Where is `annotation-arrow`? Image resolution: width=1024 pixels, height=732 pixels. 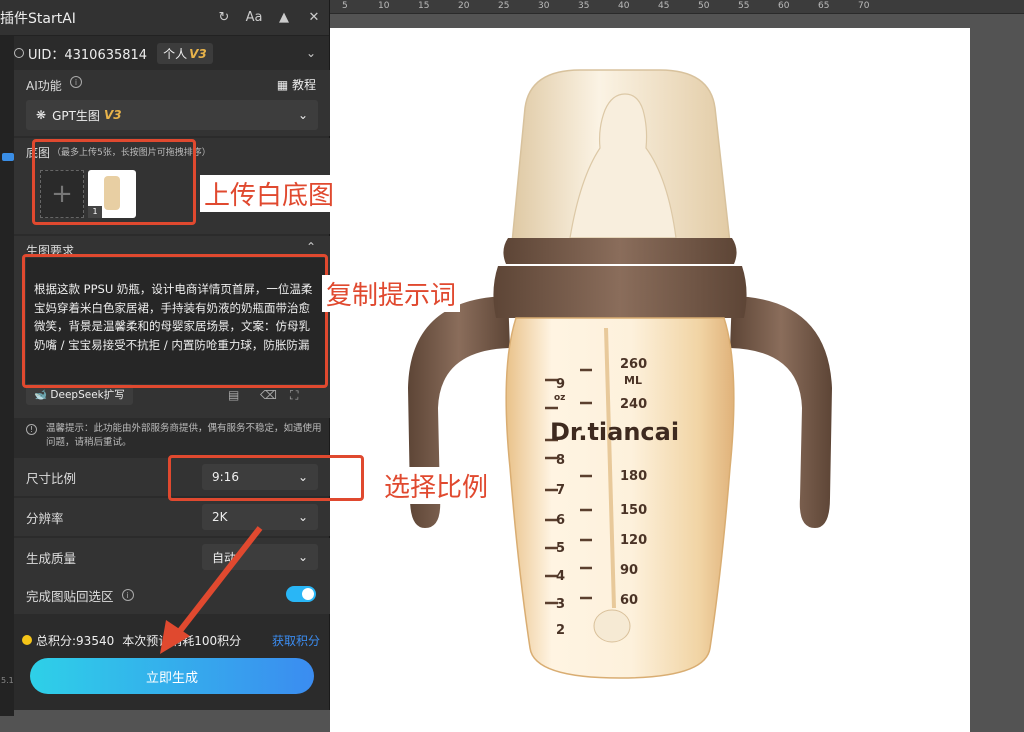
annotation-arrow is located at coordinates (211, 590).